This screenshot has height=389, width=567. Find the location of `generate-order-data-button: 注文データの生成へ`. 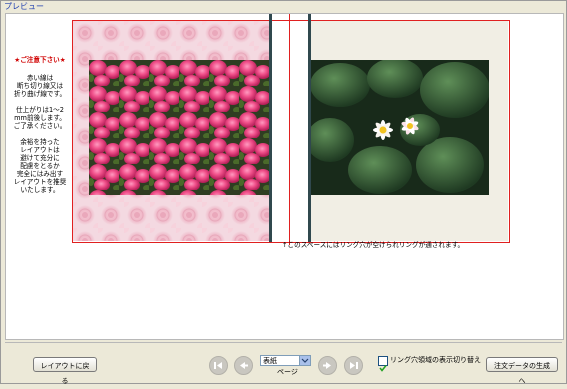

generate-order-data-button: 注文データの生成へ is located at coordinates (522, 371).